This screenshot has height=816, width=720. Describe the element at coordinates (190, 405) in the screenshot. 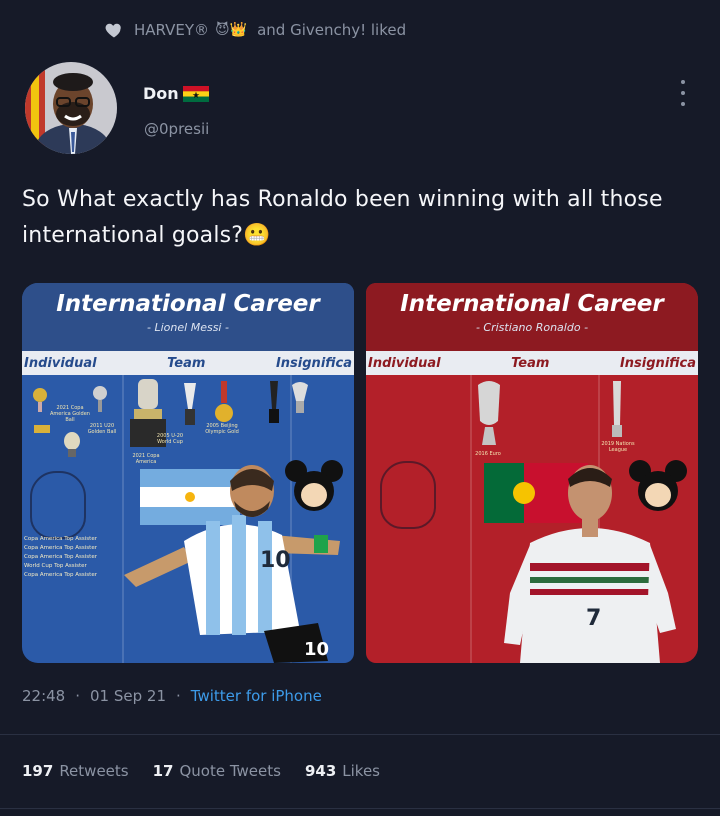

I see `world-cup-u20-trophy-icon` at that location.